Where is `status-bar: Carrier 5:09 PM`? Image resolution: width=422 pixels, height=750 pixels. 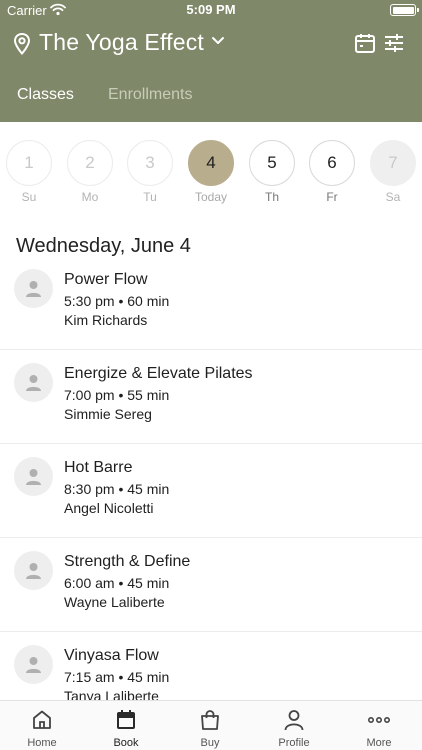 status-bar: Carrier 5:09 PM is located at coordinates (211, 10).